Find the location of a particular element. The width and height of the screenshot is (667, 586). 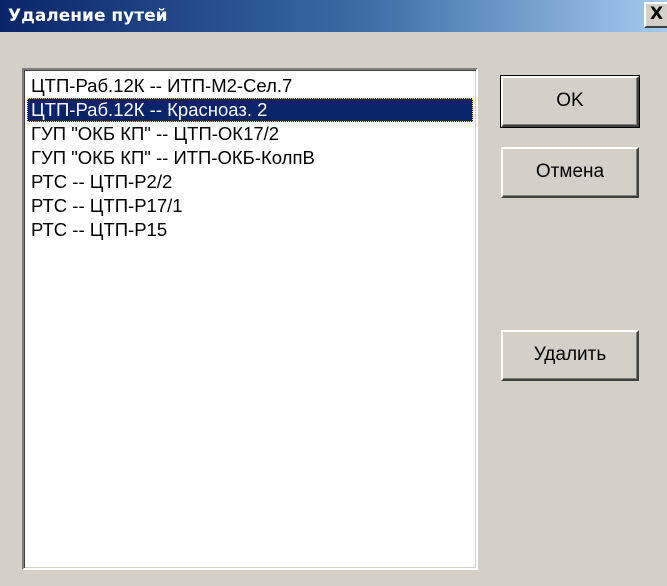

list-item: РТС -- ЦТП-Р15 is located at coordinates (250, 230).